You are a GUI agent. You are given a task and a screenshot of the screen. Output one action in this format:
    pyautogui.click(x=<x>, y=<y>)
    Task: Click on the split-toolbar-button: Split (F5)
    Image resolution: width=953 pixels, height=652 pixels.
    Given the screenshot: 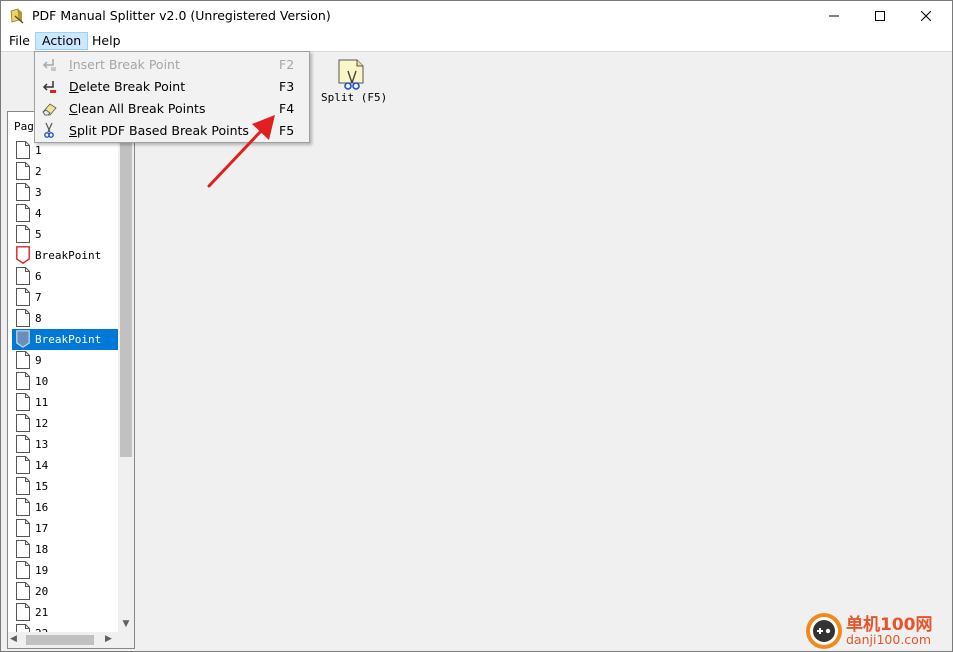 What is the action you would take?
    pyautogui.click(x=352, y=82)
    